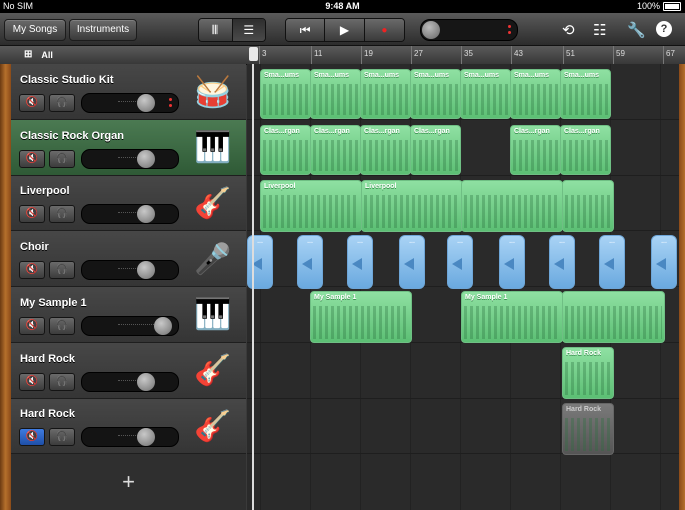 The image size is (685, 510). I want to click on timeline-ruler: ⊞ All 3 11 19 27 35 43 51 59 67, so click(342, 55).